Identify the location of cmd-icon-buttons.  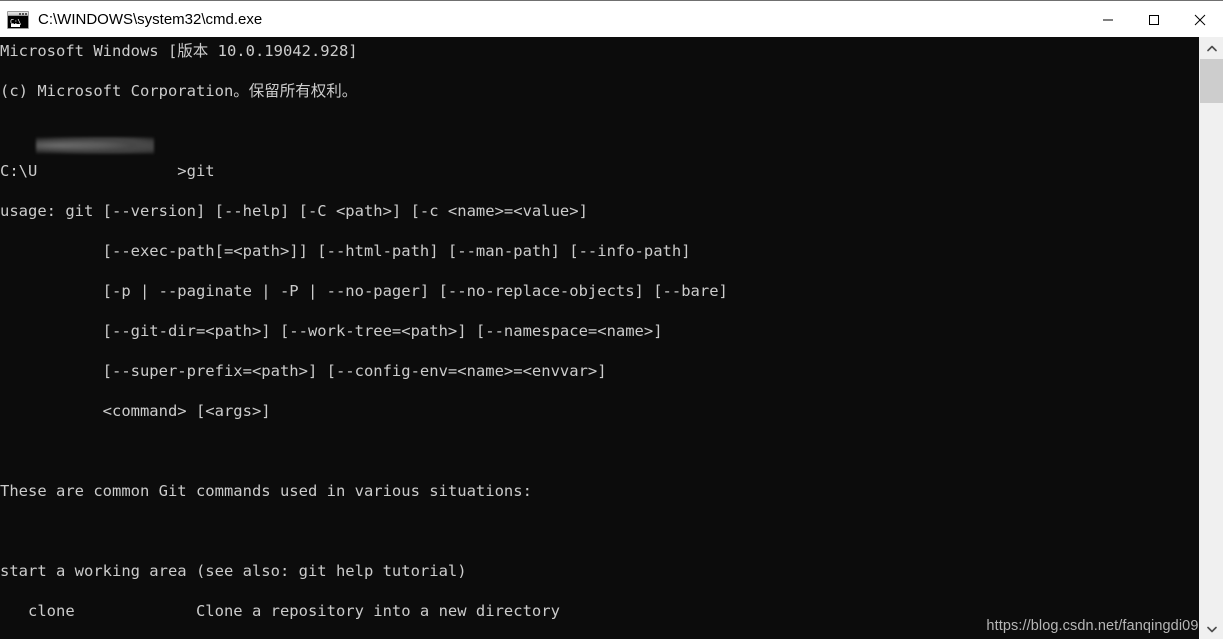
(23, 13).